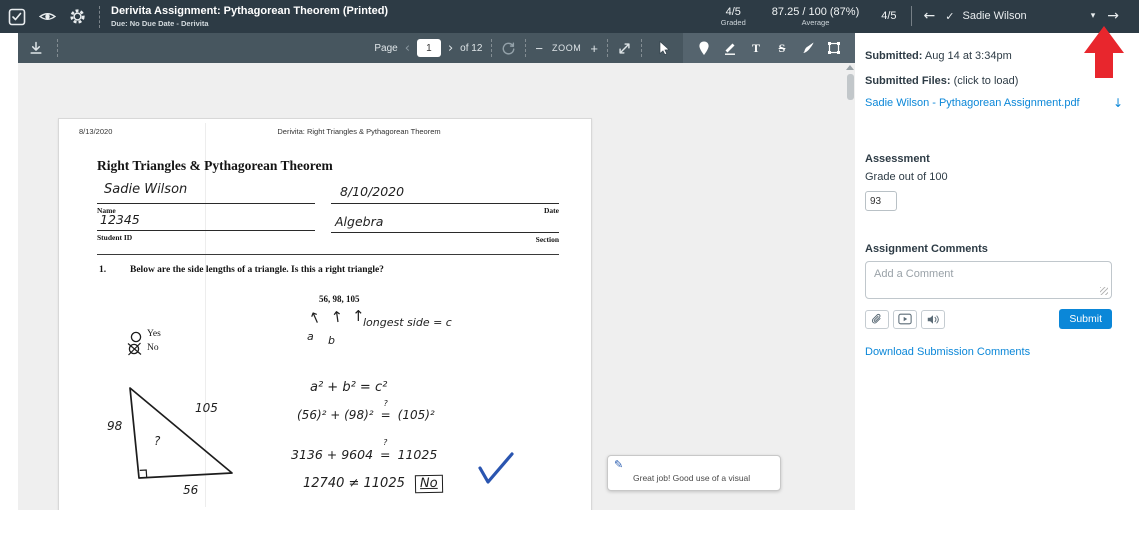  Describe the element at coordinates (967, 56) in the screenshot. I see `submitted-value: Aug 14 at 3:34pm` at that location.